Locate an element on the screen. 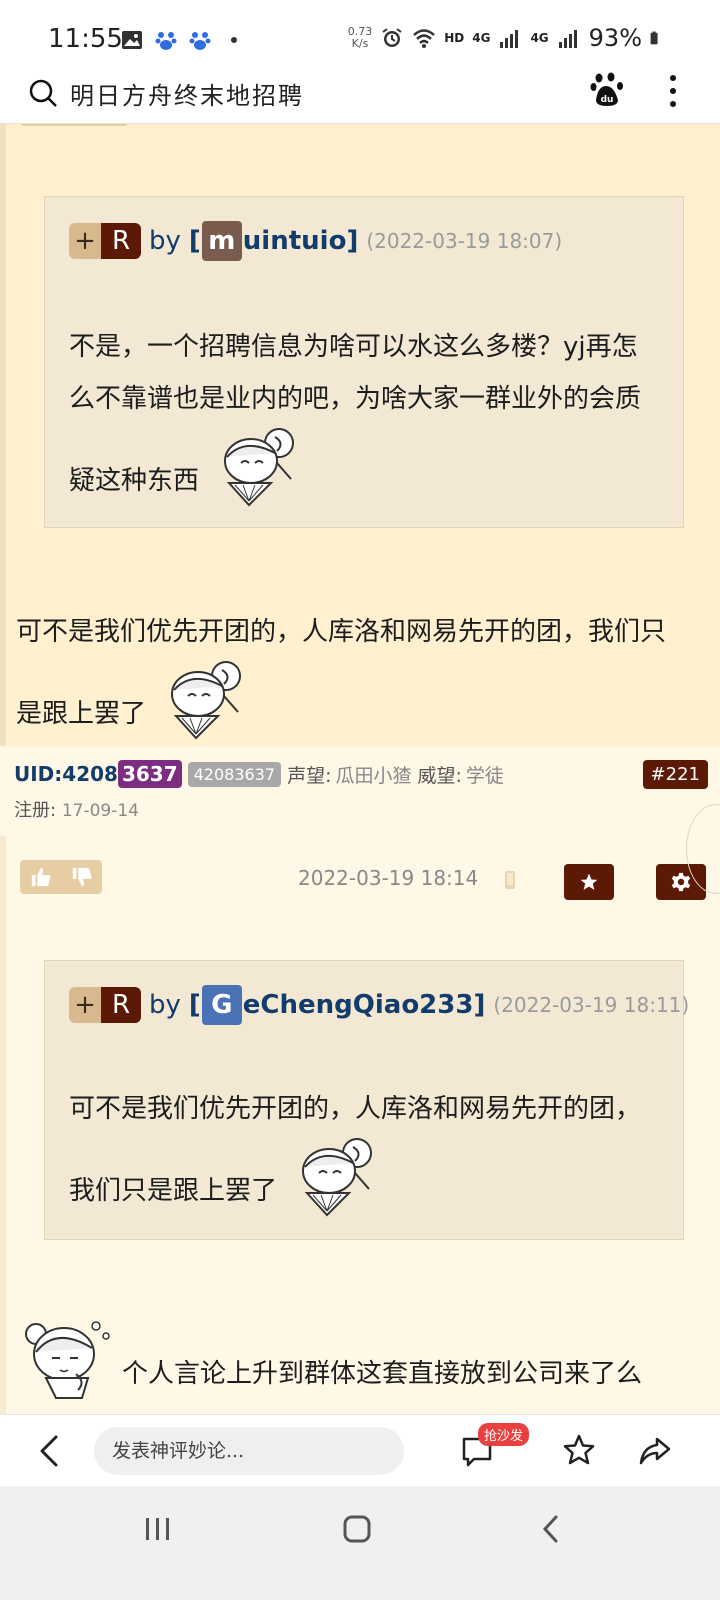 This screenshot has height=1600, width=720. uid-highlight: 3637 is located at coordinates (149, 774).